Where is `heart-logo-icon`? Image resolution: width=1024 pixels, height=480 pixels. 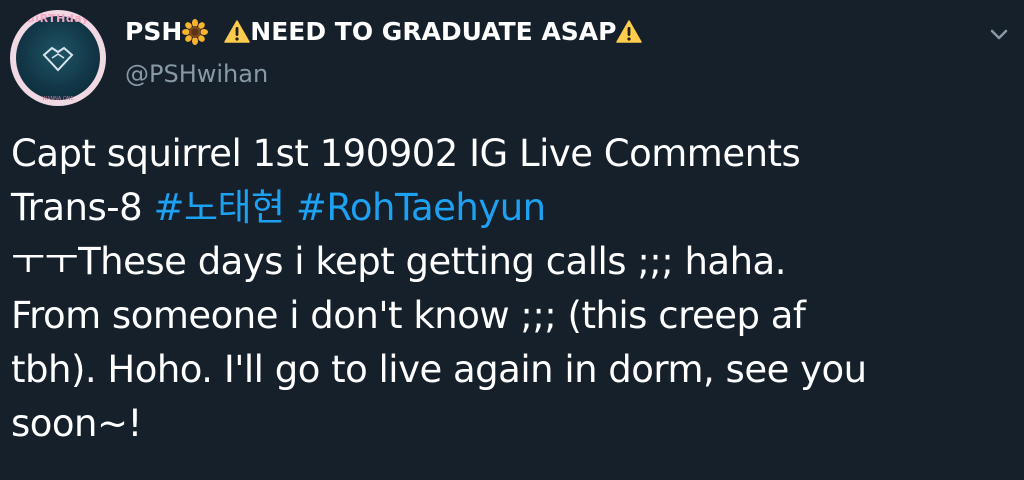
heart-logo-icon is located at coordinates (58, 59).